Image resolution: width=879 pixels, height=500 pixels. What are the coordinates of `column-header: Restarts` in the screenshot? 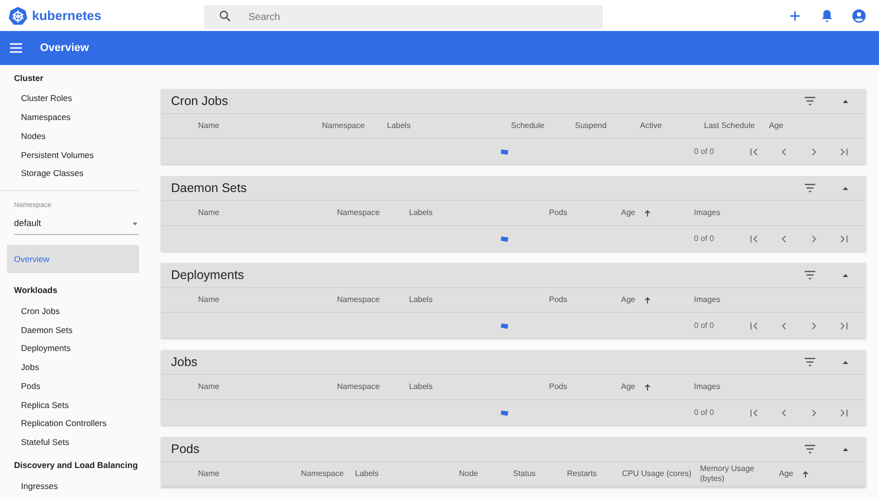 It's located at (582, 474).